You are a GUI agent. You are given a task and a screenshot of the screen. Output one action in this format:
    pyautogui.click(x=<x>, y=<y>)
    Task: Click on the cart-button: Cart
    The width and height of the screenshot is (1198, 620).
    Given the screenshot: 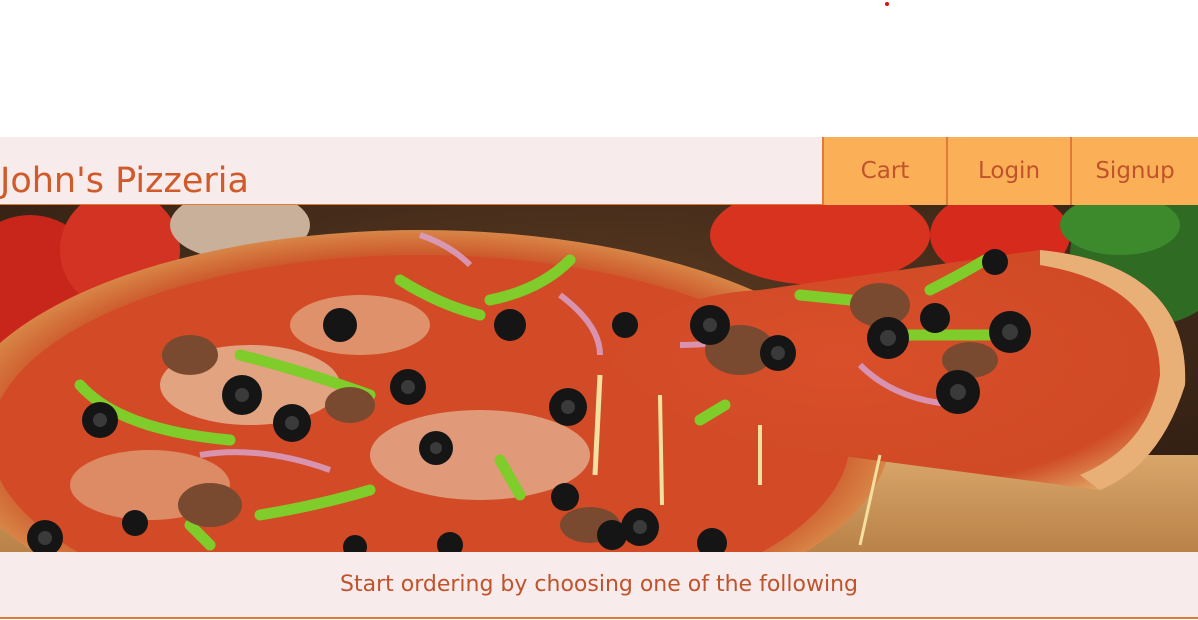 What is the action you would take?
    pyautogui.click(x=886, y=171)
    